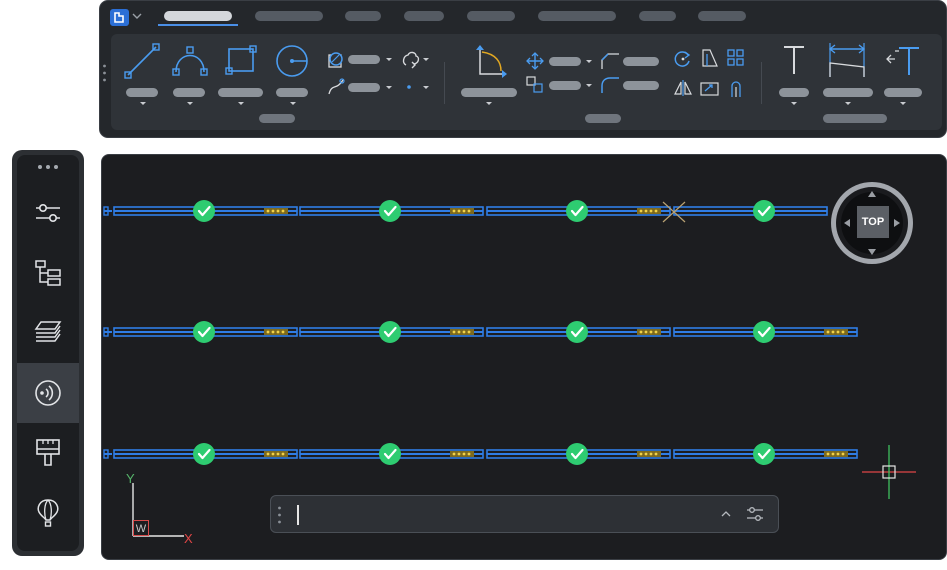 The height and width of the screenshot is (570, 947). What do you see at coordinates (683, 88) in the screenshot?
I see `mirror-tool-icon` at bounding box center [683, 88].